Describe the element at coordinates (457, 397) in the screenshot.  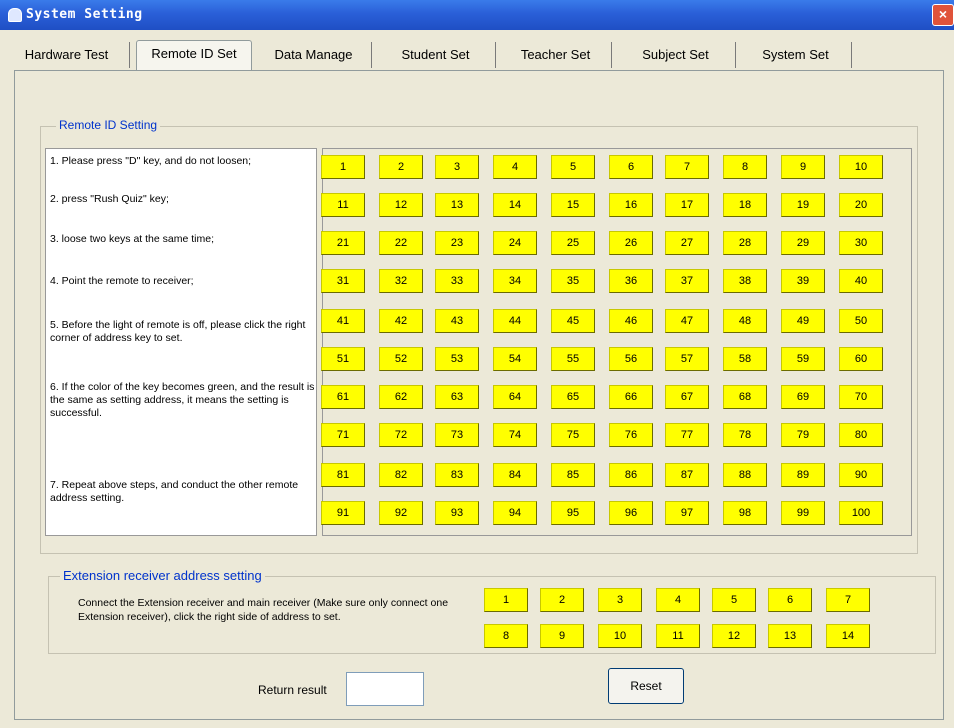
I see `remote-id-key-63: 63` at that location.